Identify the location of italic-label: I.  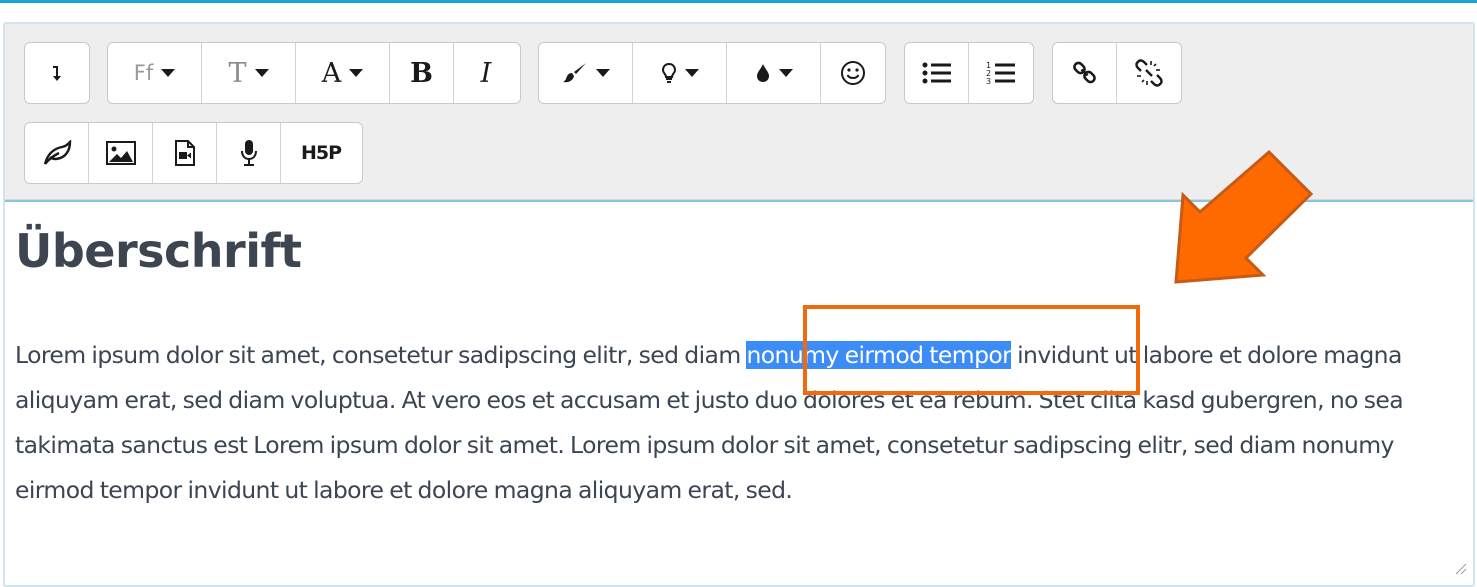
(486, 73).